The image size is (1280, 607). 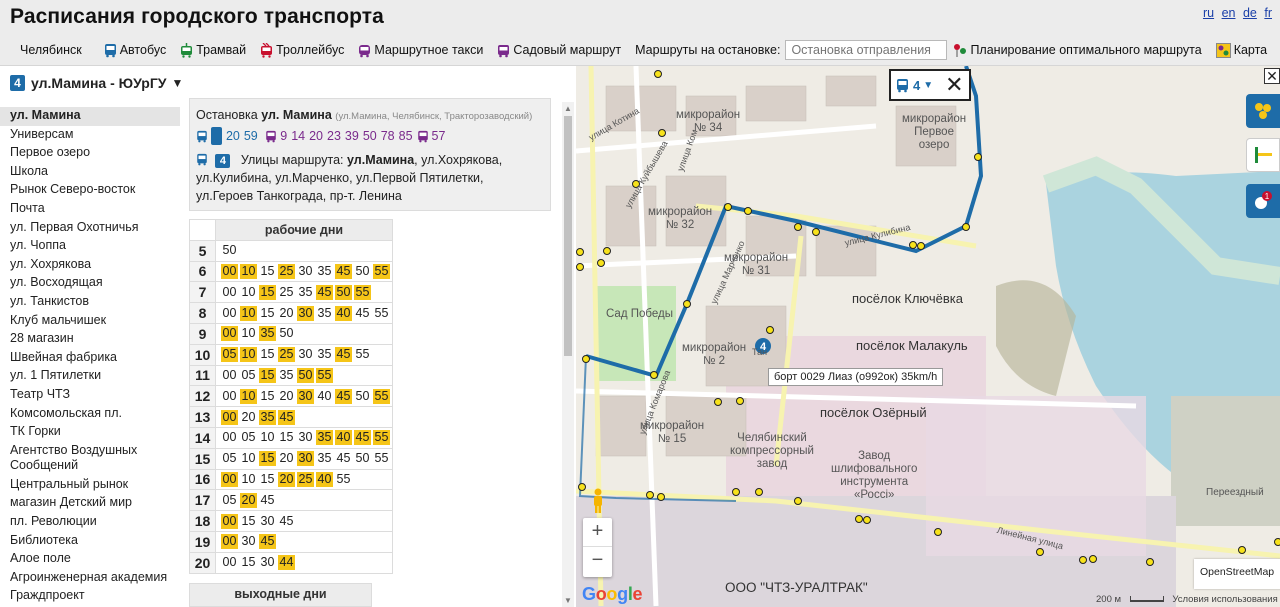 What do you see at coordinates (90, 358) in the screenshot?
I see `stop-item: Швейная фабрика` at bounding box center [90, 358].